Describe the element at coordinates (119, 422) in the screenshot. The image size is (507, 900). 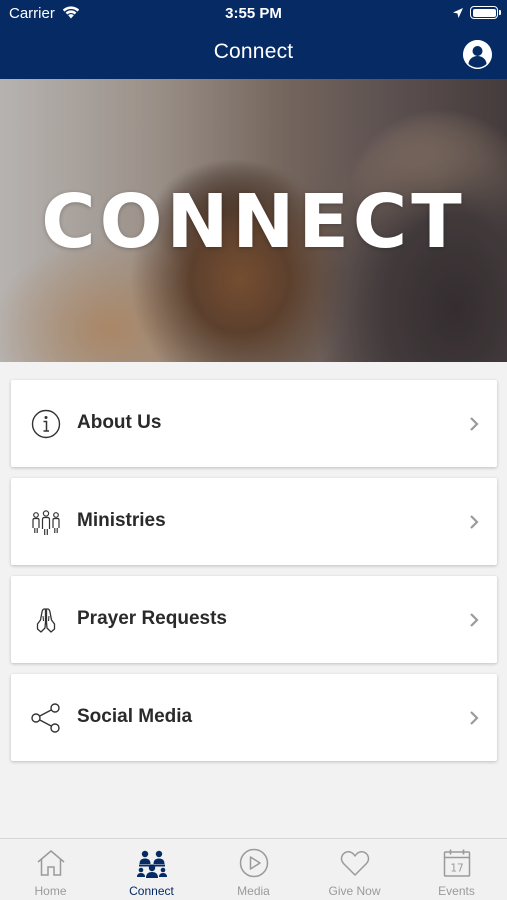
I see `menu-item-label: About Us` at that location.